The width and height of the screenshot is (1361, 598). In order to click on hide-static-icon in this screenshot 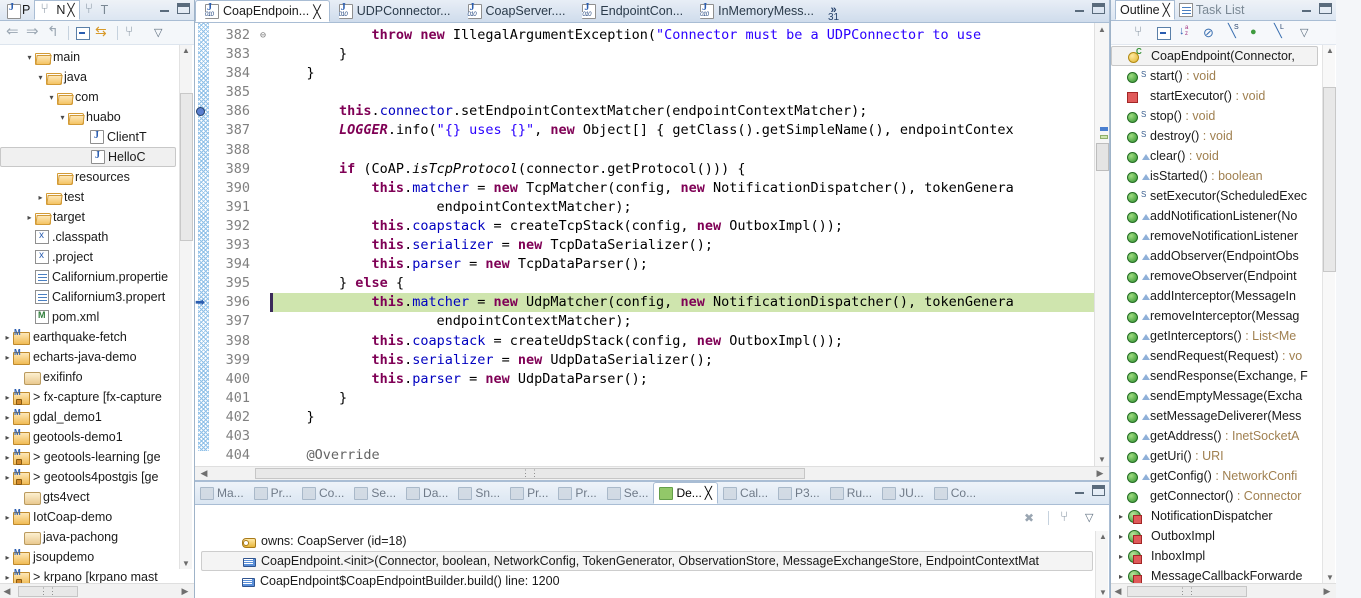, I will do `click(1210, 33)`.